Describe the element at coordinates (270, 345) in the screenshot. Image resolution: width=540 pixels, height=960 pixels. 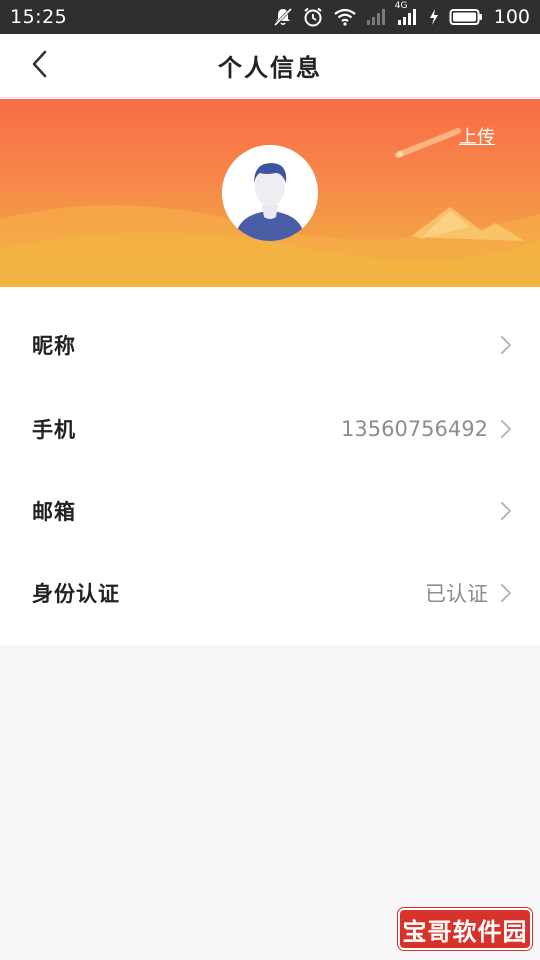
I see `nickname-row: 昵称` at that location.